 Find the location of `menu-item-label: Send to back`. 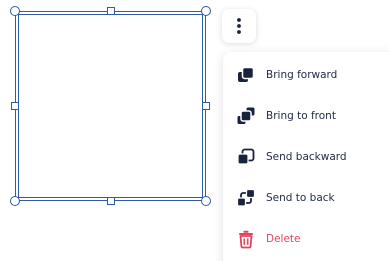

menu-item-label: Send to back is located at coordinates (300, 198).